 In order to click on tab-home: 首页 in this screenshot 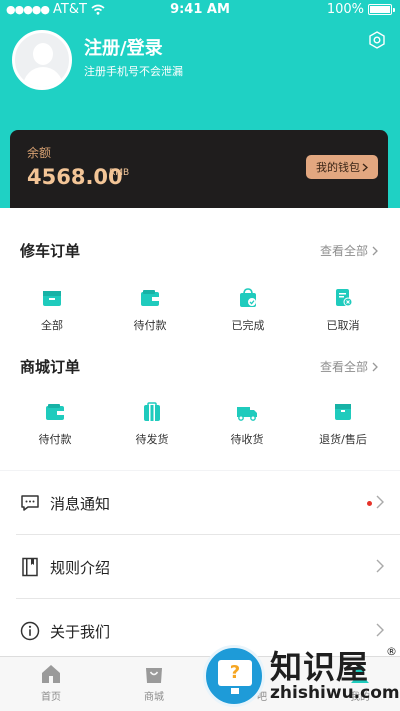, I will do `click(51, 683)`.